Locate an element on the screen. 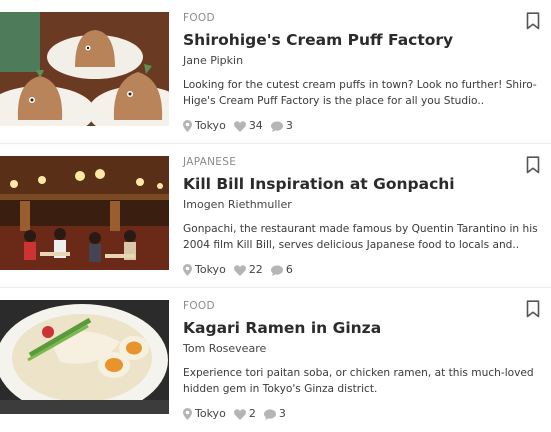  ramen-bowl-image is located at coordinates (84, 357).